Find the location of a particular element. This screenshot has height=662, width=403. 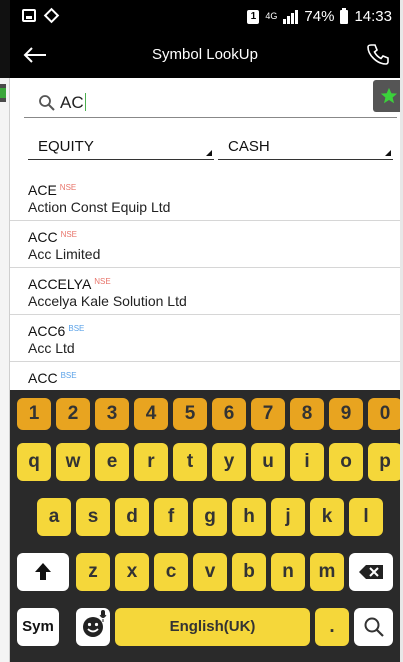

result-item: ACC6 BSE Acc Ltd is located at coordinates (205, 338).